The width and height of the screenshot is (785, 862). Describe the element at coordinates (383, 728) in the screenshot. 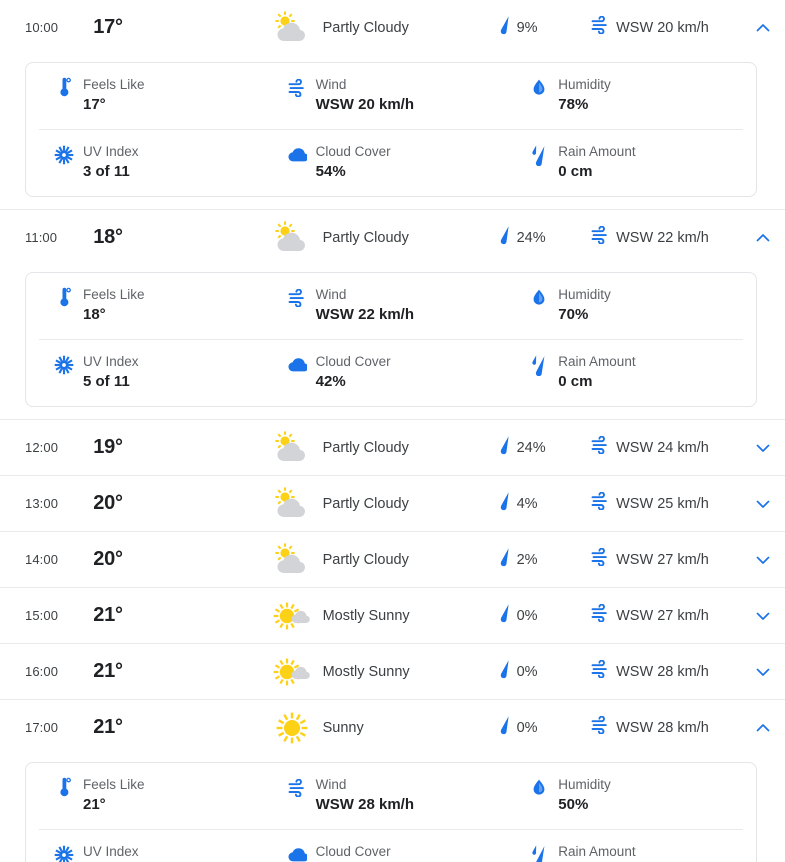

I see `hour-condition: Sunny` at that location.